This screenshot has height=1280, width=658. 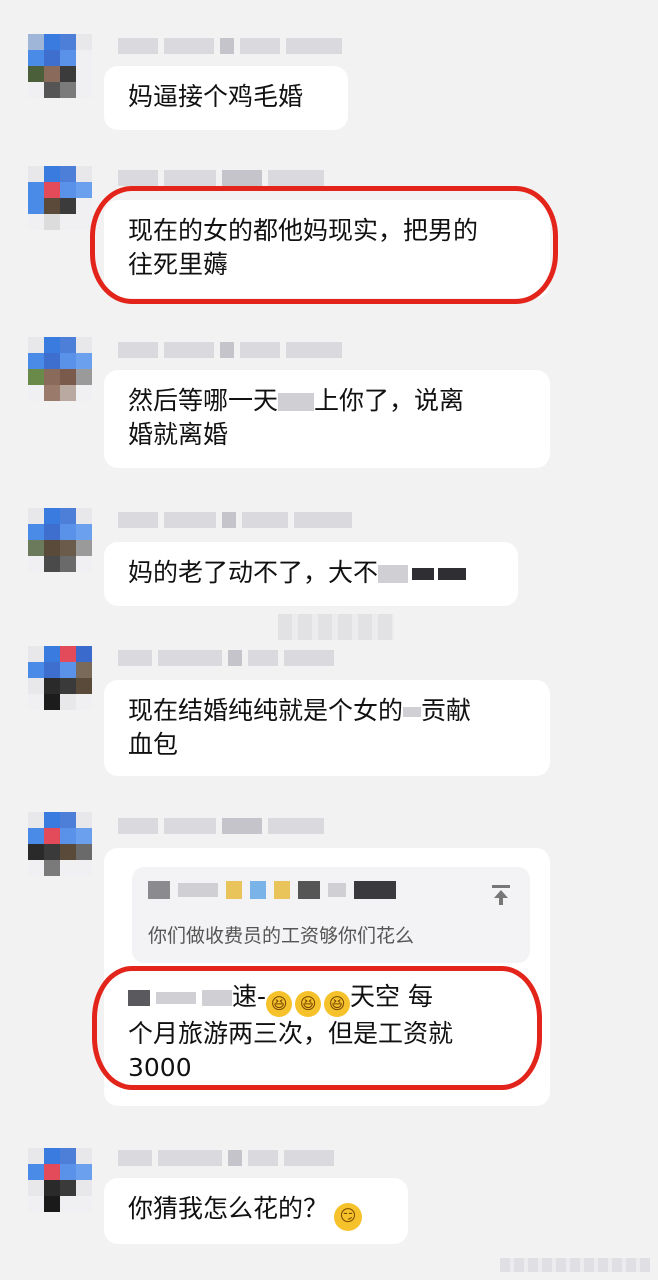 I want to click on smirking-face-emoji: 😏, so click(x=348, y=1217).